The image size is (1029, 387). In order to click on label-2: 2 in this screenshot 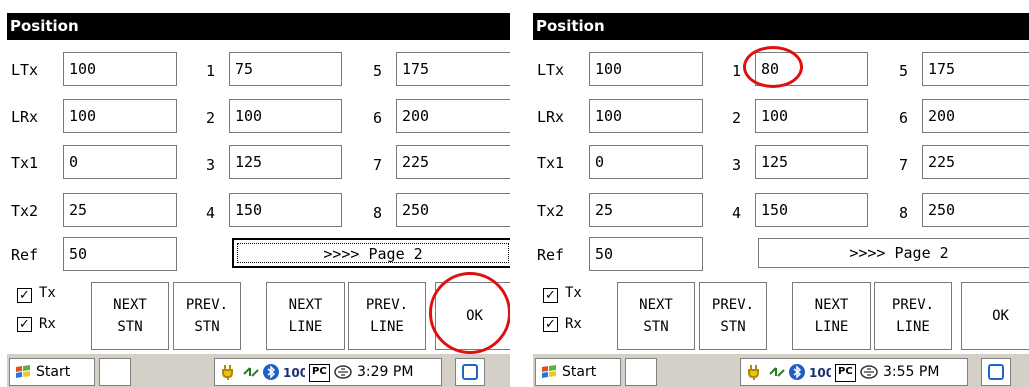, I will do `click(211, 118)`.